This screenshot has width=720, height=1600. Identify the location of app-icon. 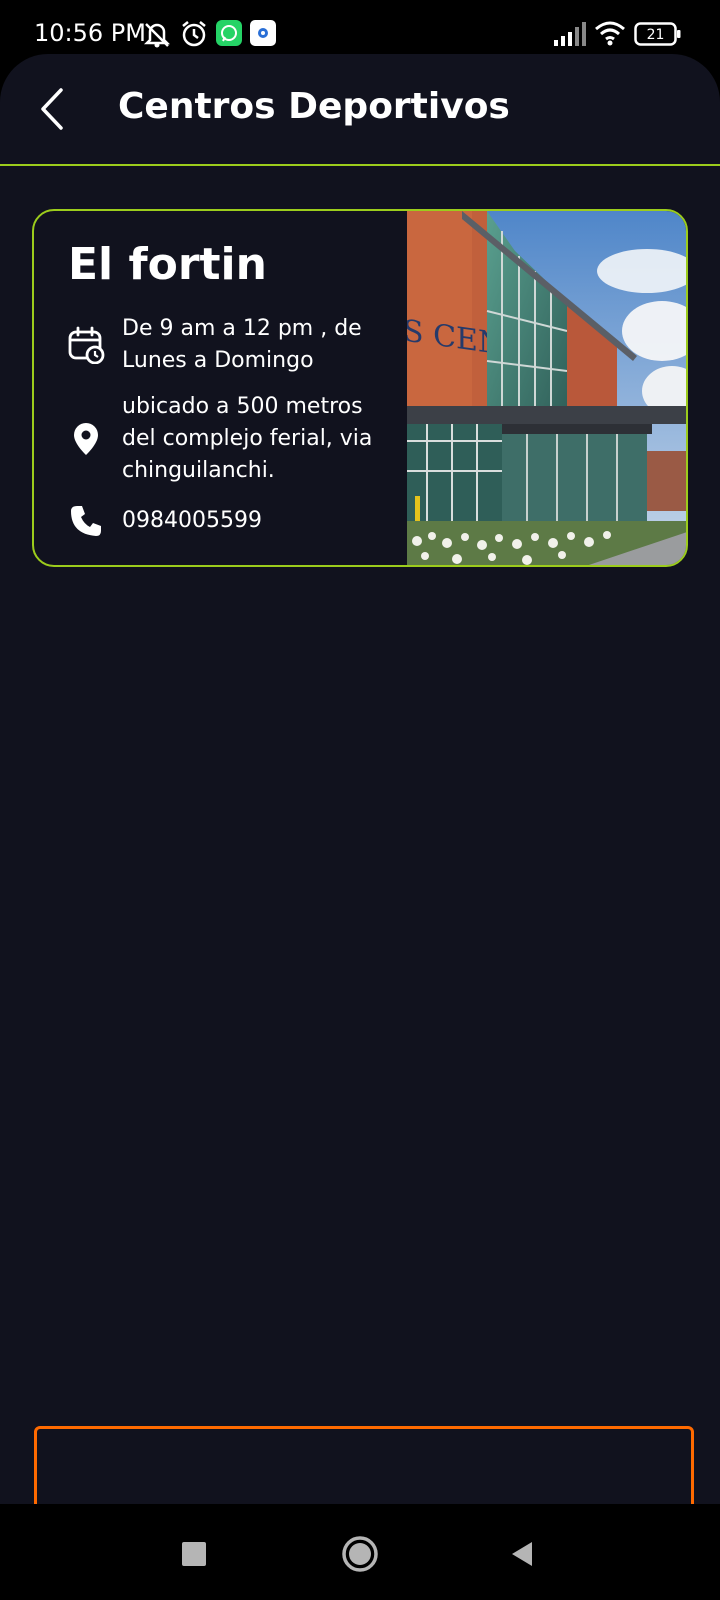
(263, 35).